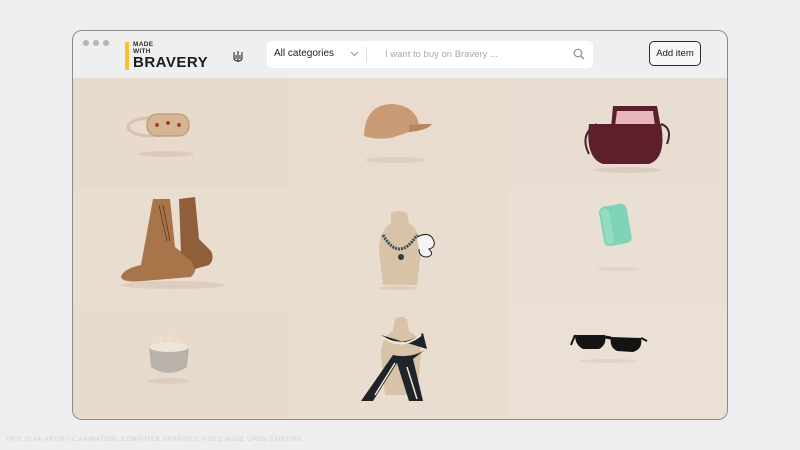 The width and height of the screenshot is (800, 450). I want to click on category-select: All categories, so click(304, 53).